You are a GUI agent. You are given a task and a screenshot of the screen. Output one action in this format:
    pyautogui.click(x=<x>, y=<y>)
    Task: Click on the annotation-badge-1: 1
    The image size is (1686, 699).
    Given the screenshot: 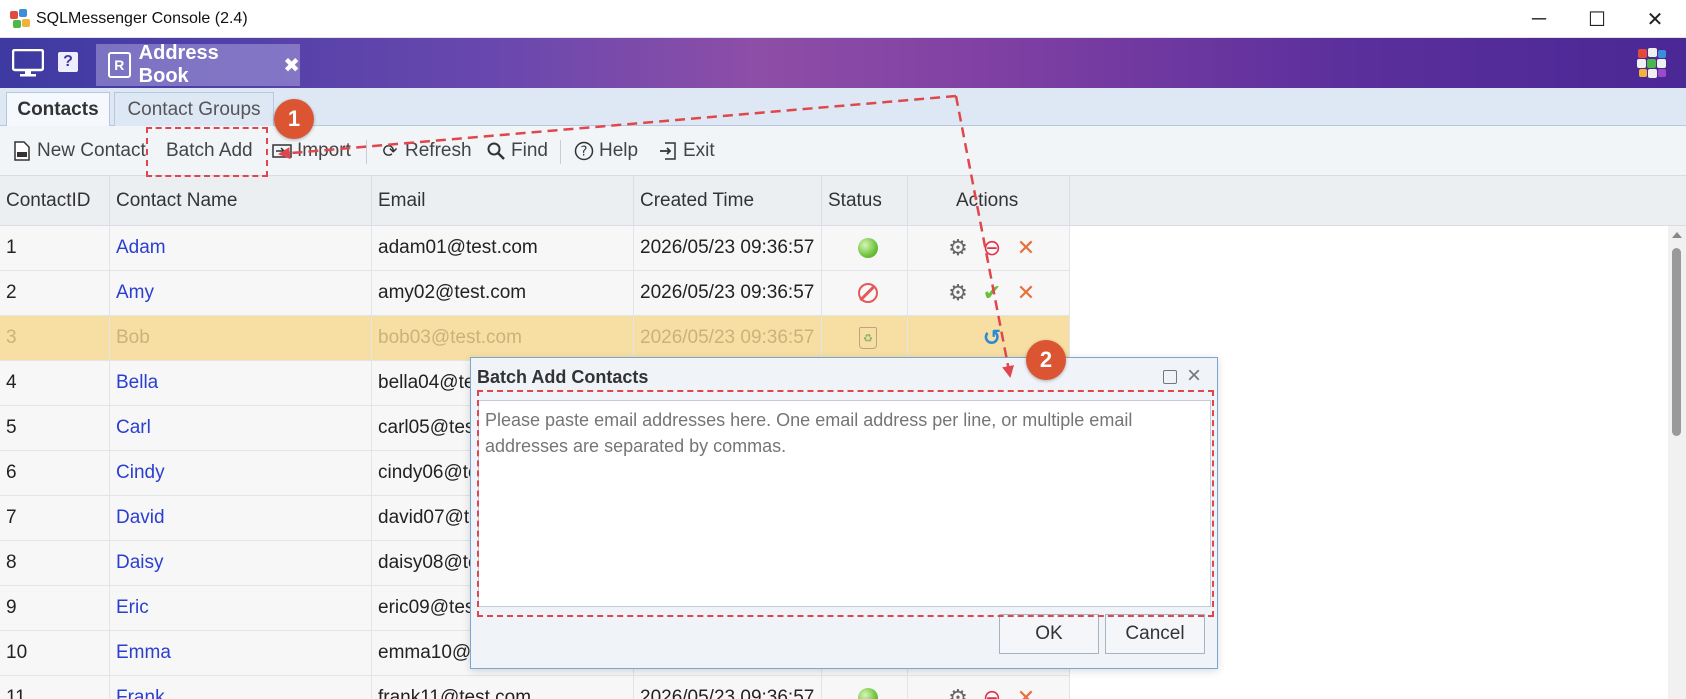 What is the action you would take?
    pyautogui.click(x=294, y=119)
    